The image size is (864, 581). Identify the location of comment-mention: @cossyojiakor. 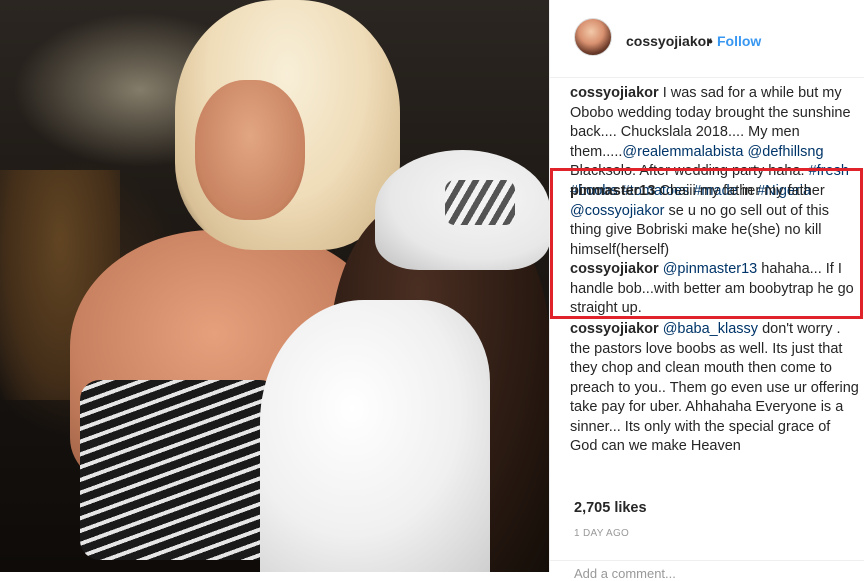
(617, 211).